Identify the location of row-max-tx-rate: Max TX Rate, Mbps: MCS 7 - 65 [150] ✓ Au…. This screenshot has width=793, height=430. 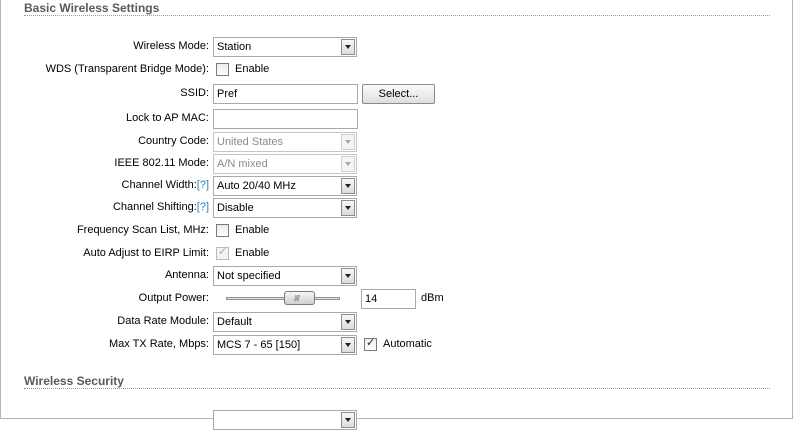
(396, 345).